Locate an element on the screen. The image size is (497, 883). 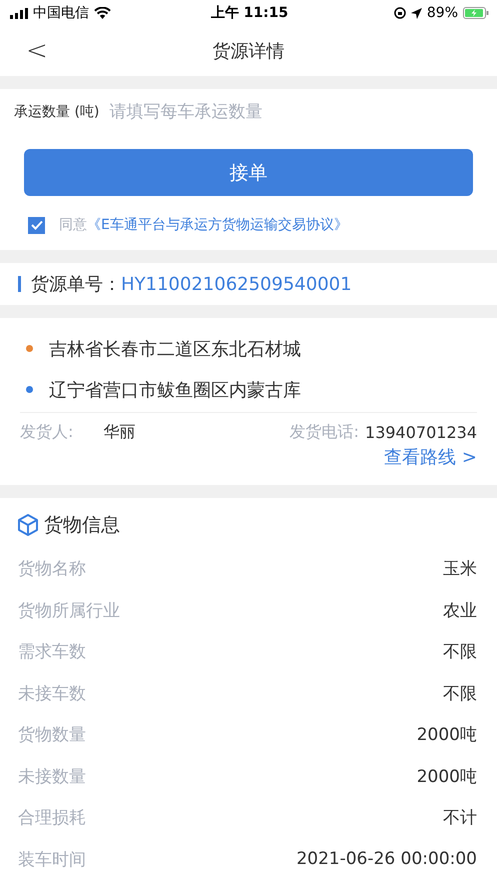
agreement-link: 《E车通平台与承运方货物运输交易协议》 is located at coordinates (217, 225).